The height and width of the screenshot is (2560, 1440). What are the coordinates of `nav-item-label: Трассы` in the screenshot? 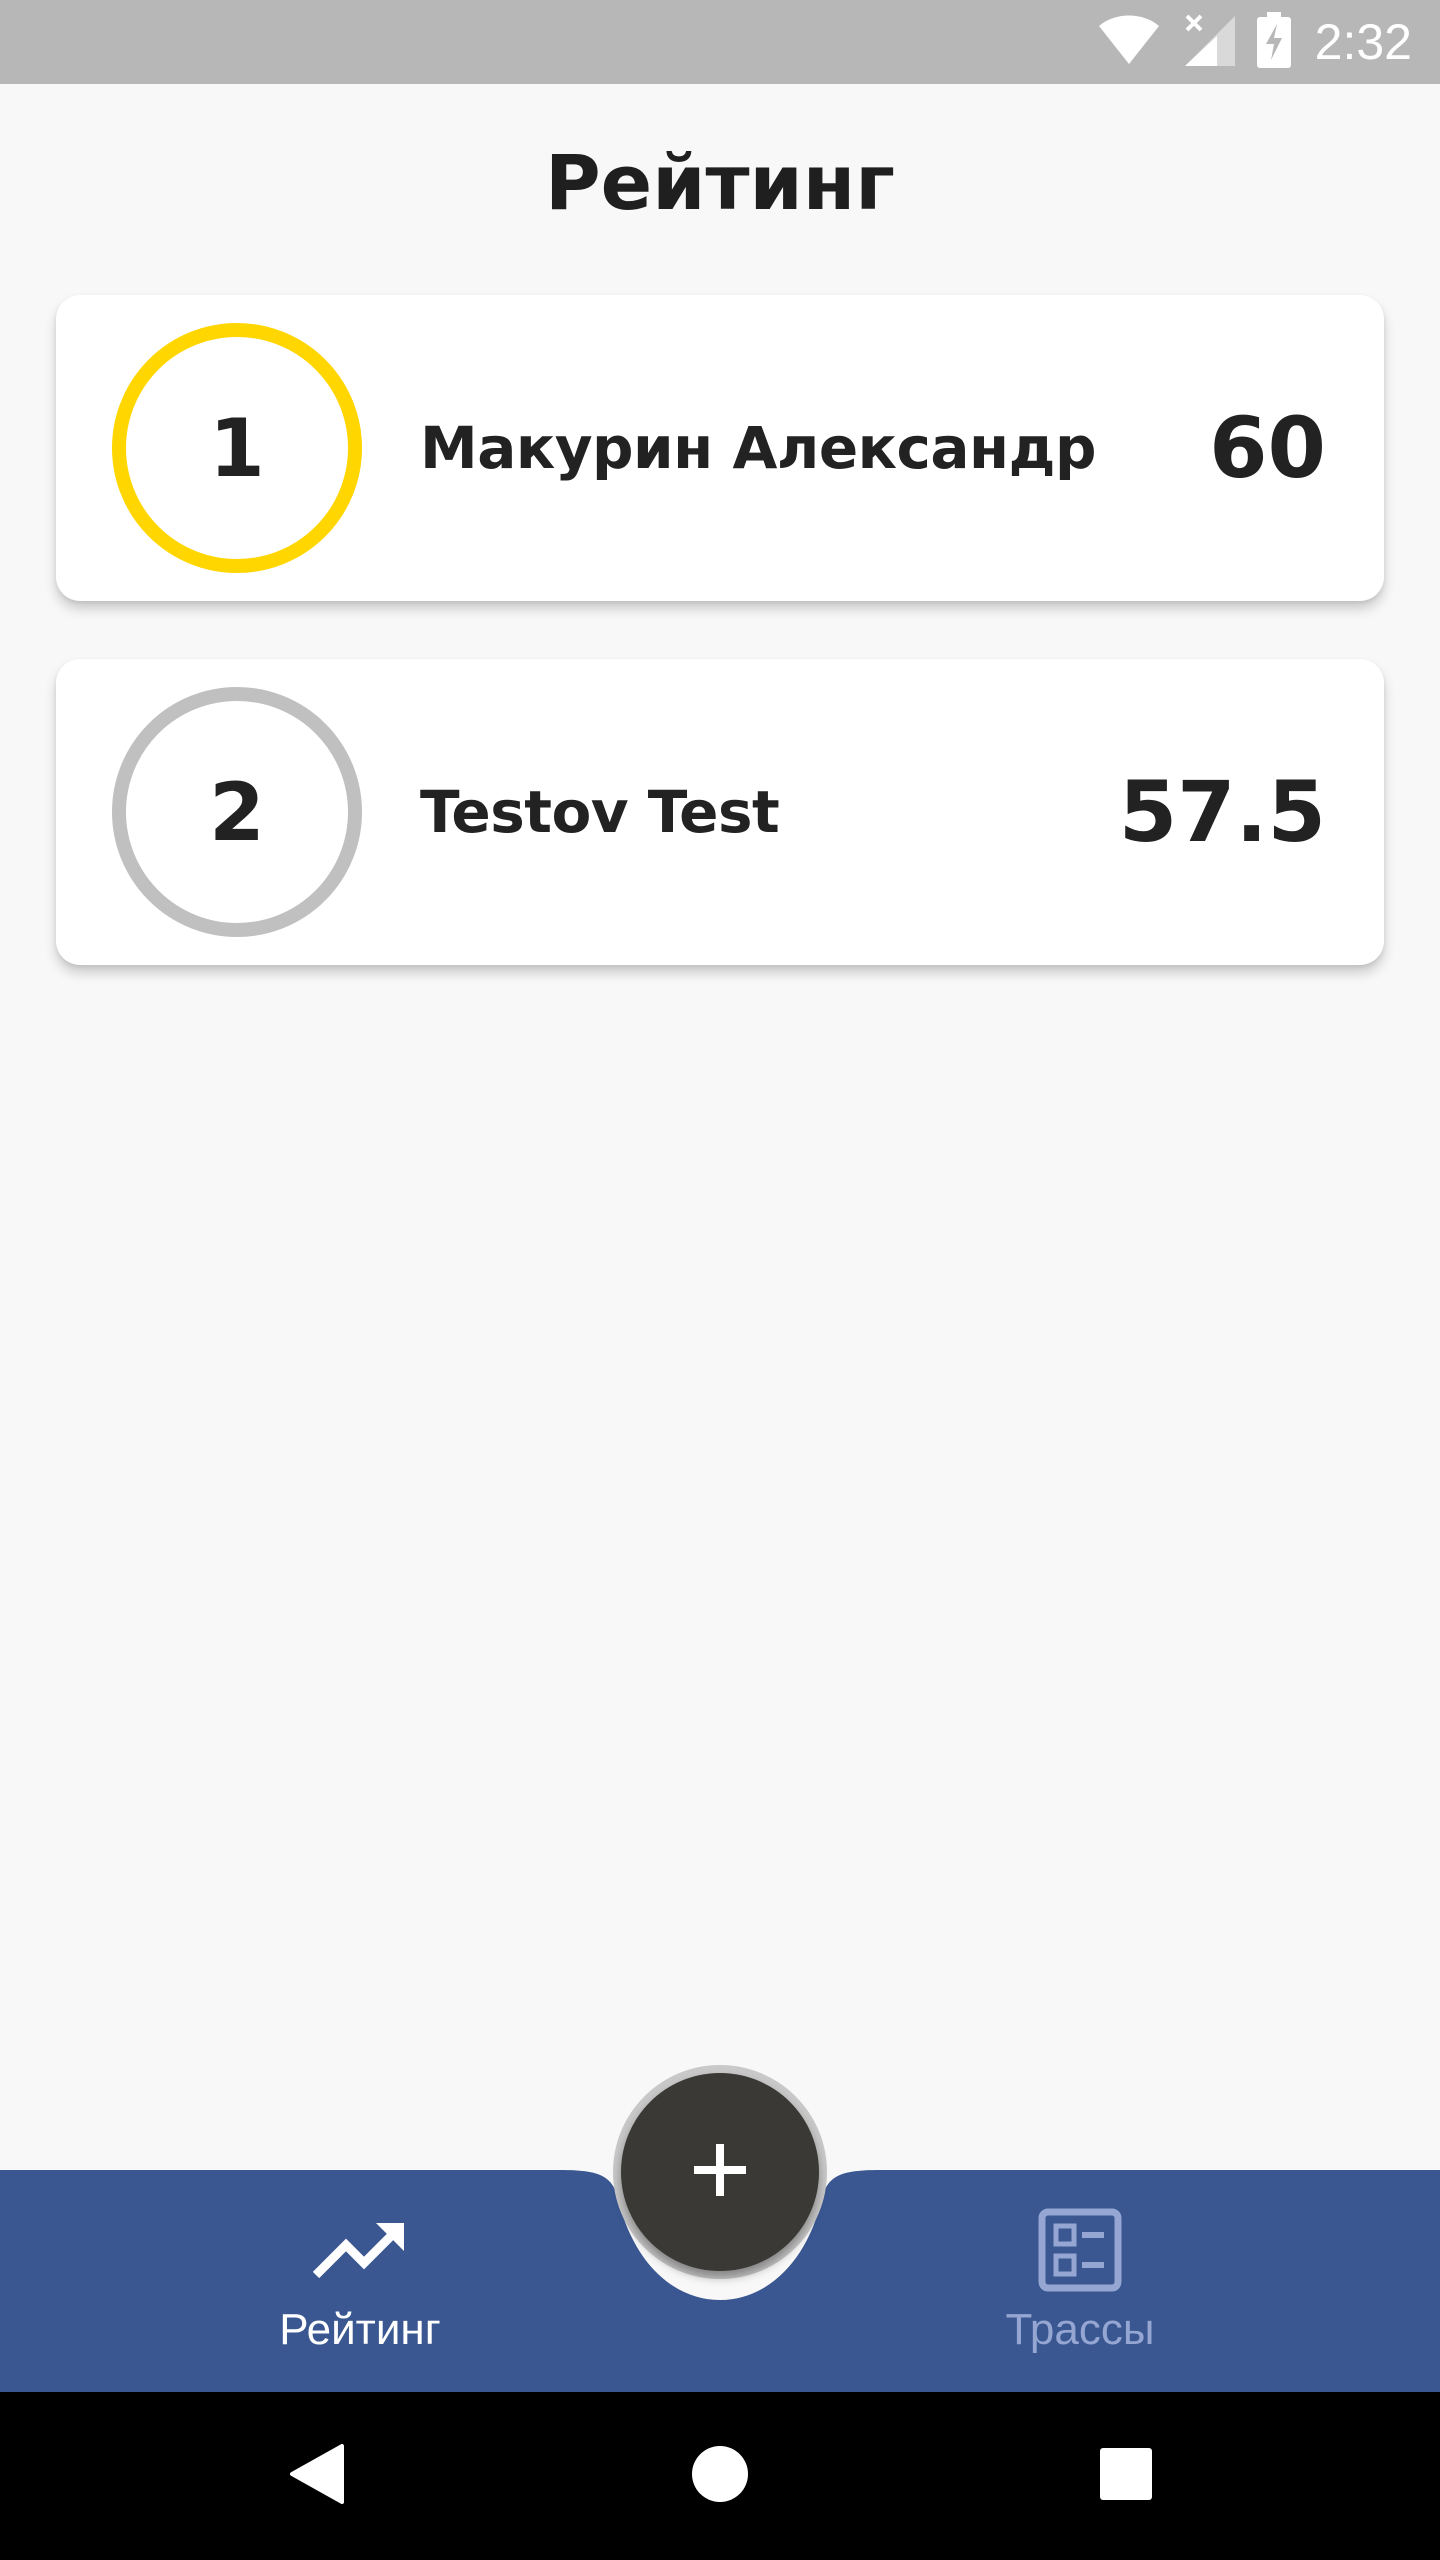 It's located at (1080, 2329).